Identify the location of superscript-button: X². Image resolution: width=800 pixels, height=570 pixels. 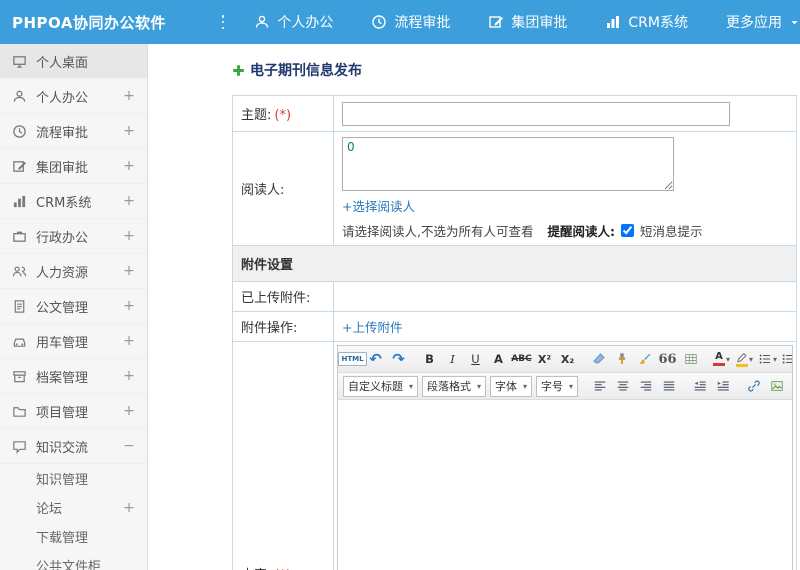
(544, 359).